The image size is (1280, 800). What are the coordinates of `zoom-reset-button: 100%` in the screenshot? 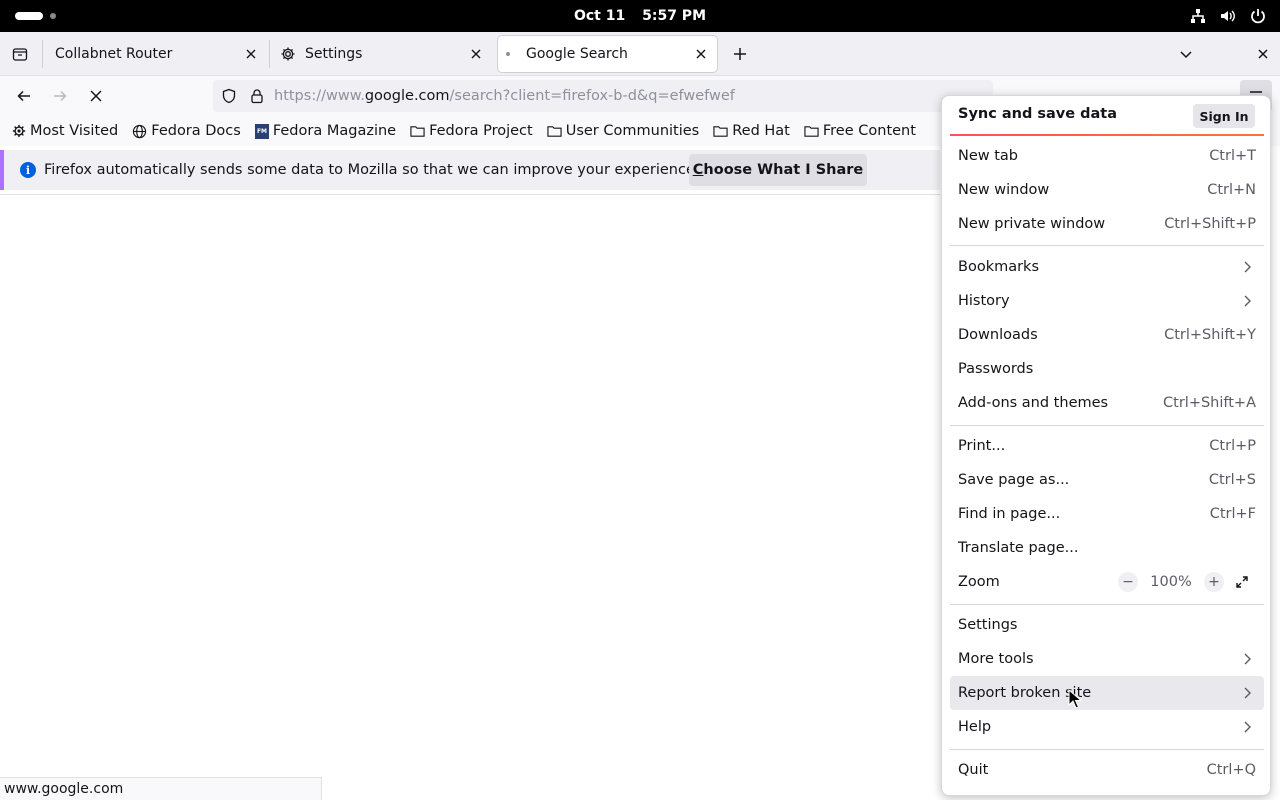 It's located at (1171, 582).